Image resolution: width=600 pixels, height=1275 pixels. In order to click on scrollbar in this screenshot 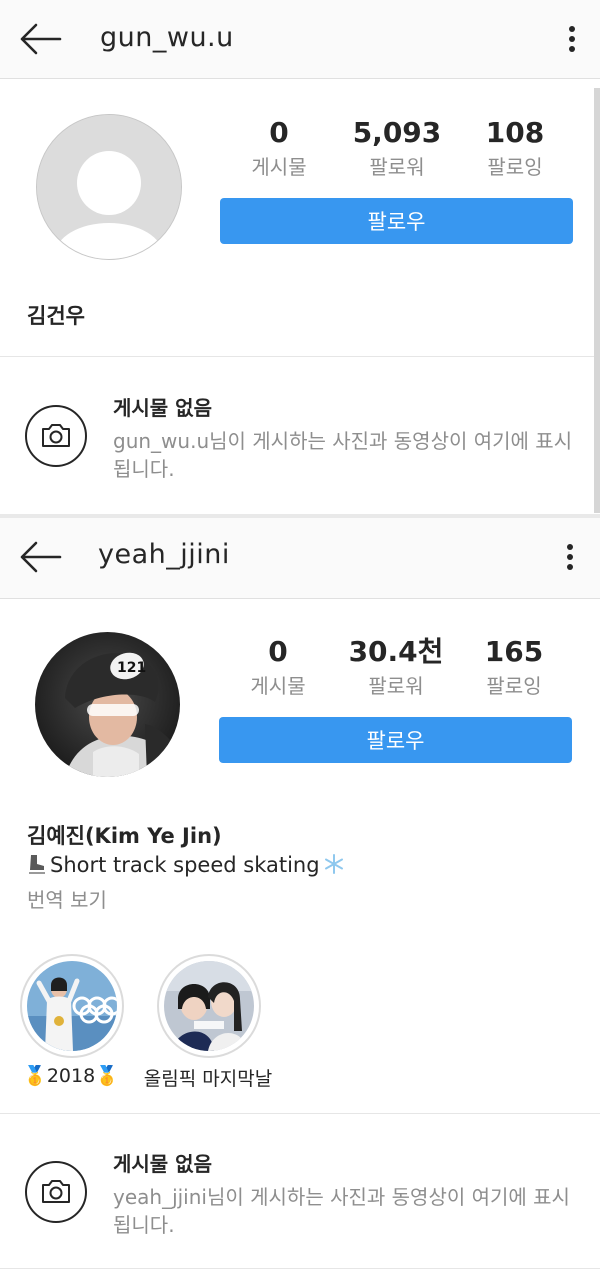, I will do `click(597, 300)`.